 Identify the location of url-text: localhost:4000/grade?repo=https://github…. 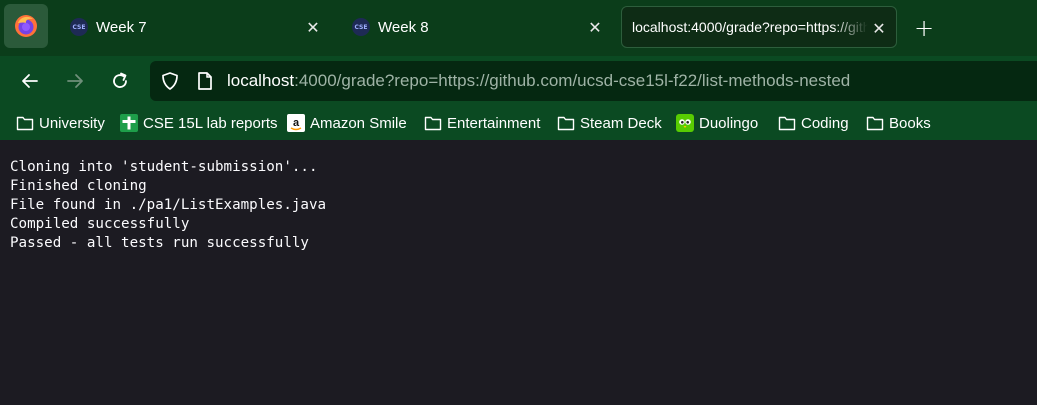
(538, 81).